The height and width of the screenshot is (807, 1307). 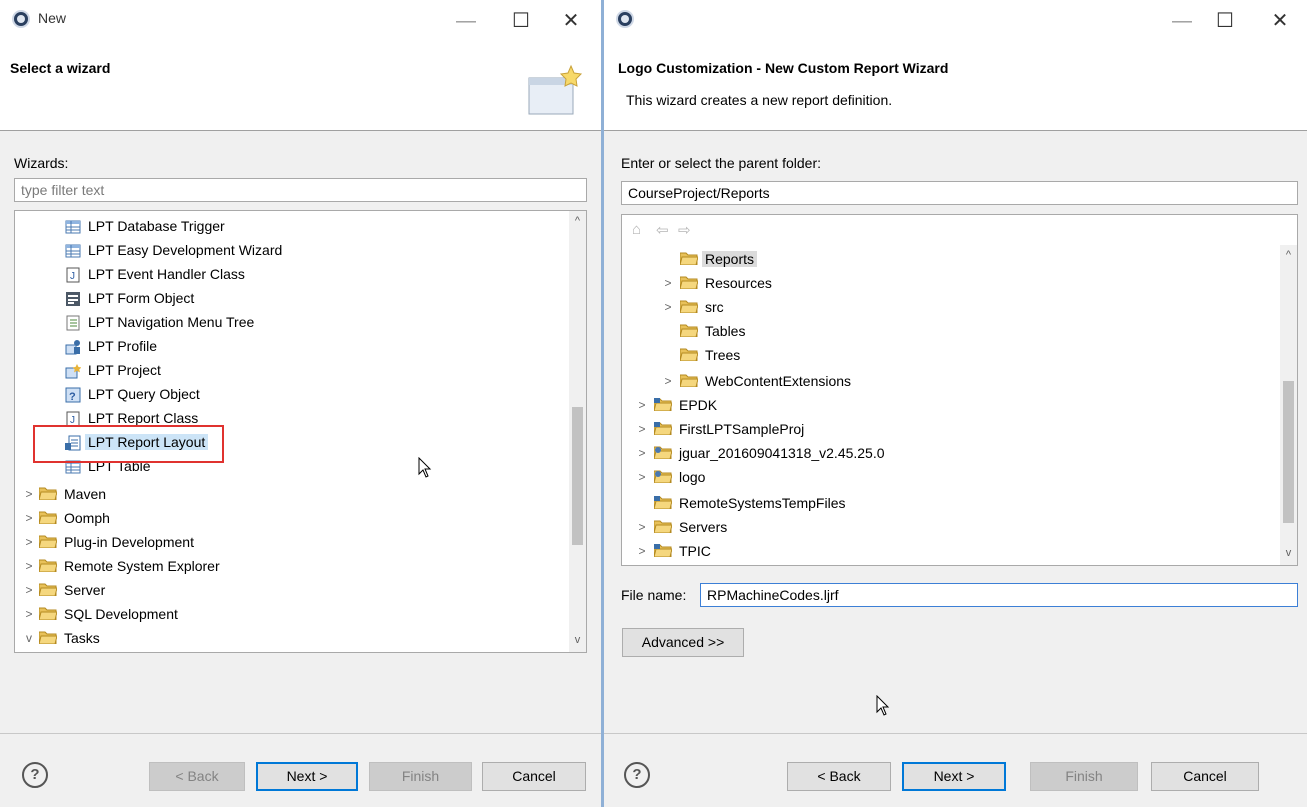 I want to click on tree-item: RemoteSystemsTempFiles, so click(x=751, y=503).